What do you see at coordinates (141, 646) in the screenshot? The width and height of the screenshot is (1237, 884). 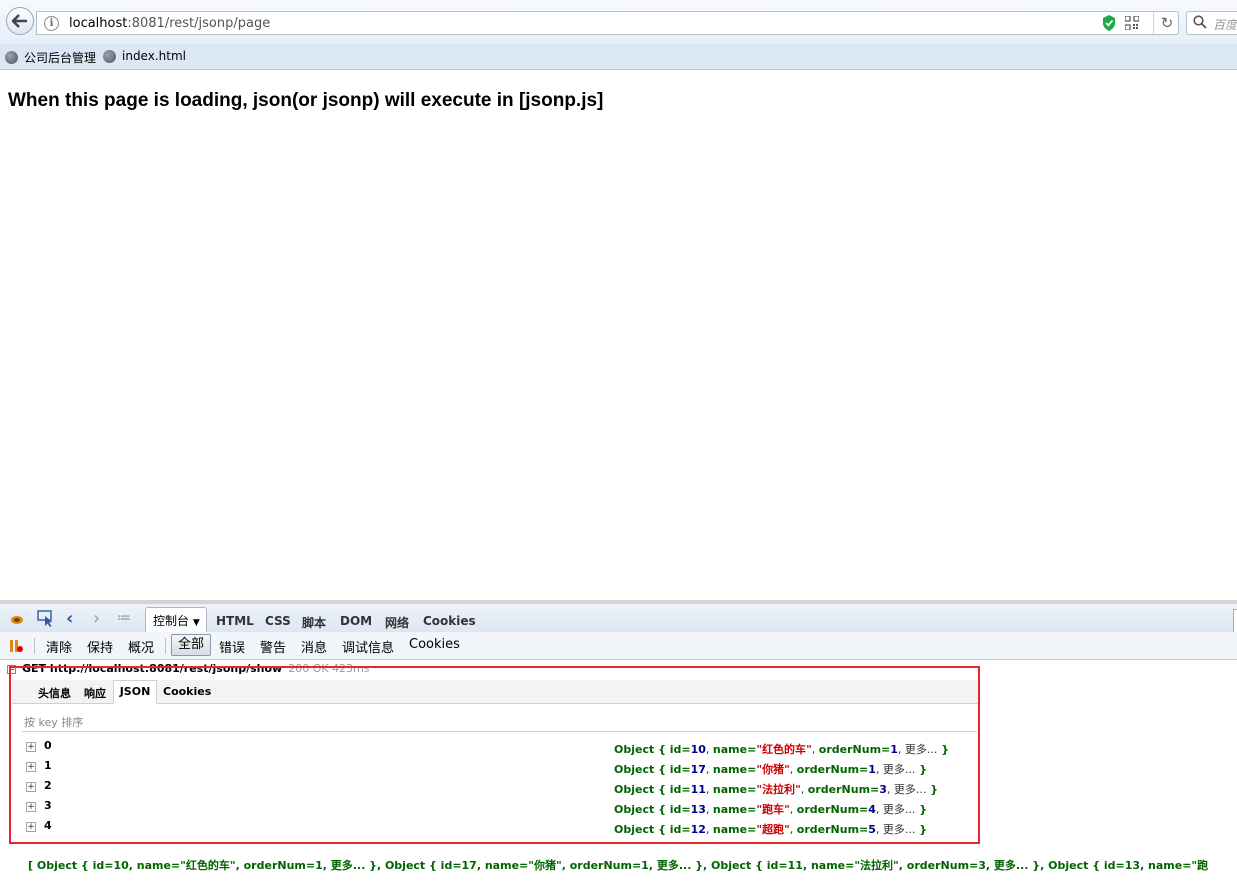 I see `profile-button: 概况` at bounding box center [141, 646].